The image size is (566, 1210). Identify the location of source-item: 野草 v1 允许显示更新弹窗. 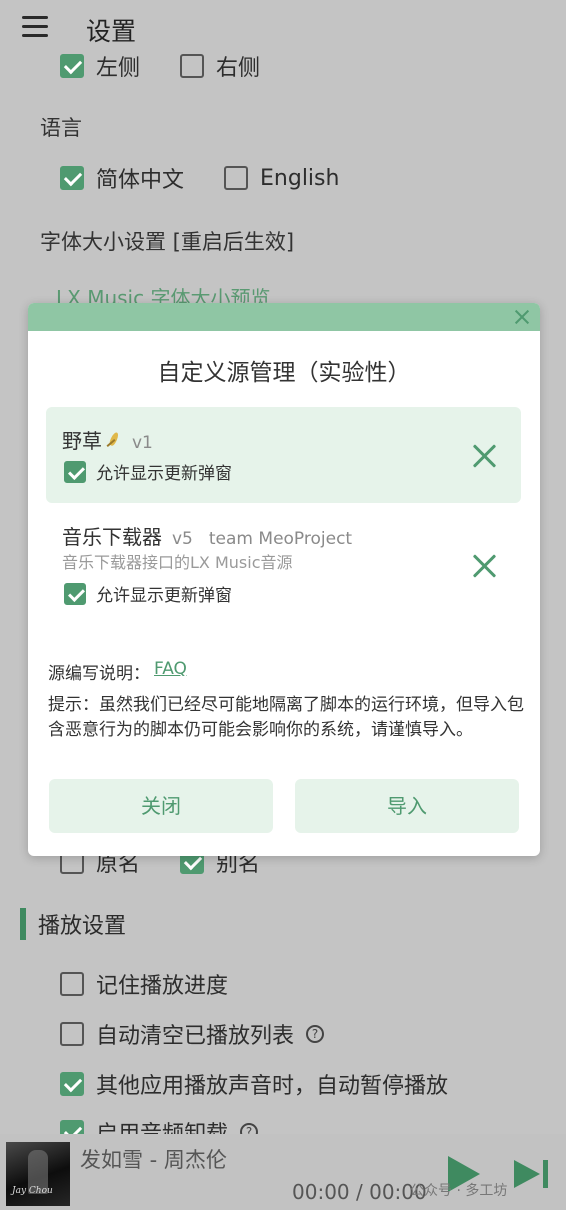
(283, 455).